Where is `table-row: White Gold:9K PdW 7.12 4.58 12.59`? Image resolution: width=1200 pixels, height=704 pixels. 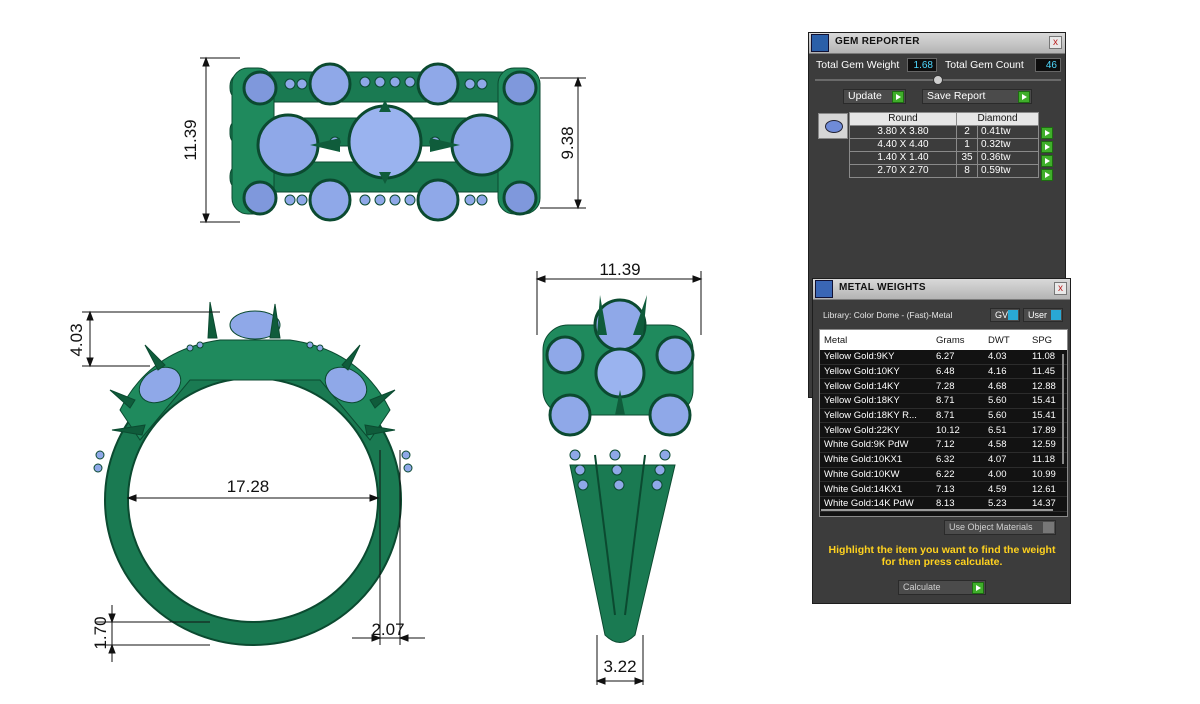 table-row: White Gold:9K PdW 7.12 4.58 12.59 is located at coordinates (943, 445).